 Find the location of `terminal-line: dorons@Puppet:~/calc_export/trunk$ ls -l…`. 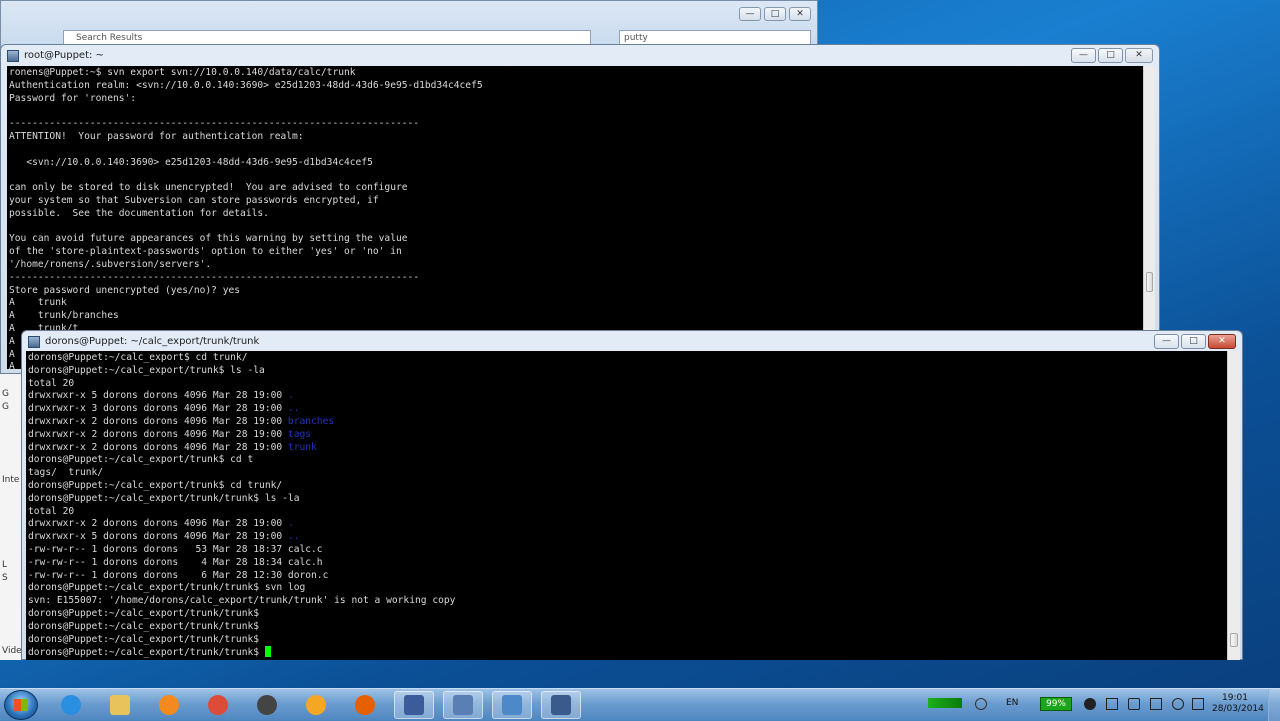

terminal-line: dorons@Puppet:~/calc_export/trunk$ ls -l… is located at coordinates (627, 371).